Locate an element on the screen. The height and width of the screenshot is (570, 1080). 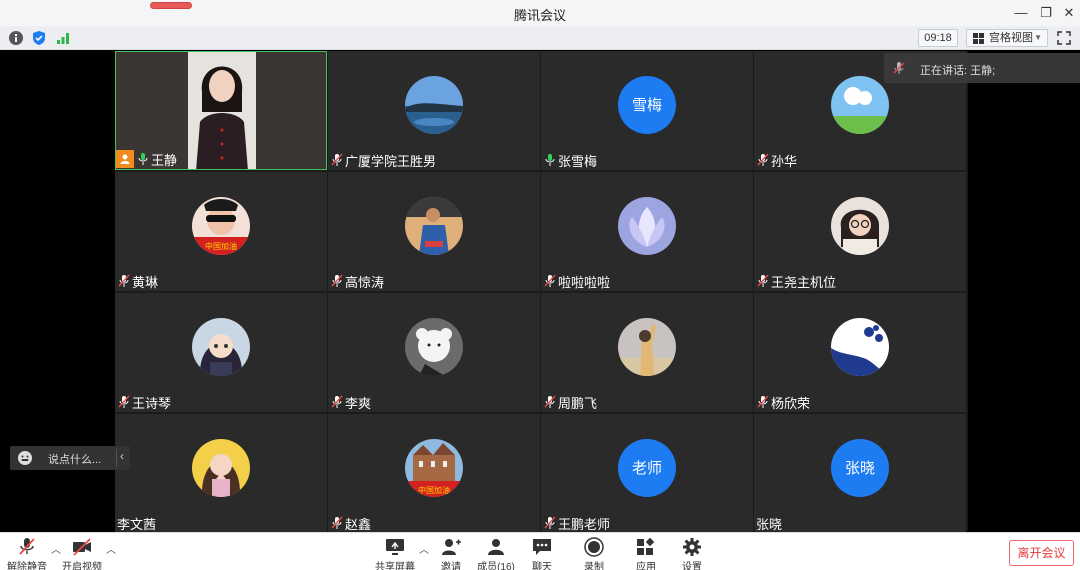
participant-nameplate: 杨欣荣 is located at coordinates (784, 402).